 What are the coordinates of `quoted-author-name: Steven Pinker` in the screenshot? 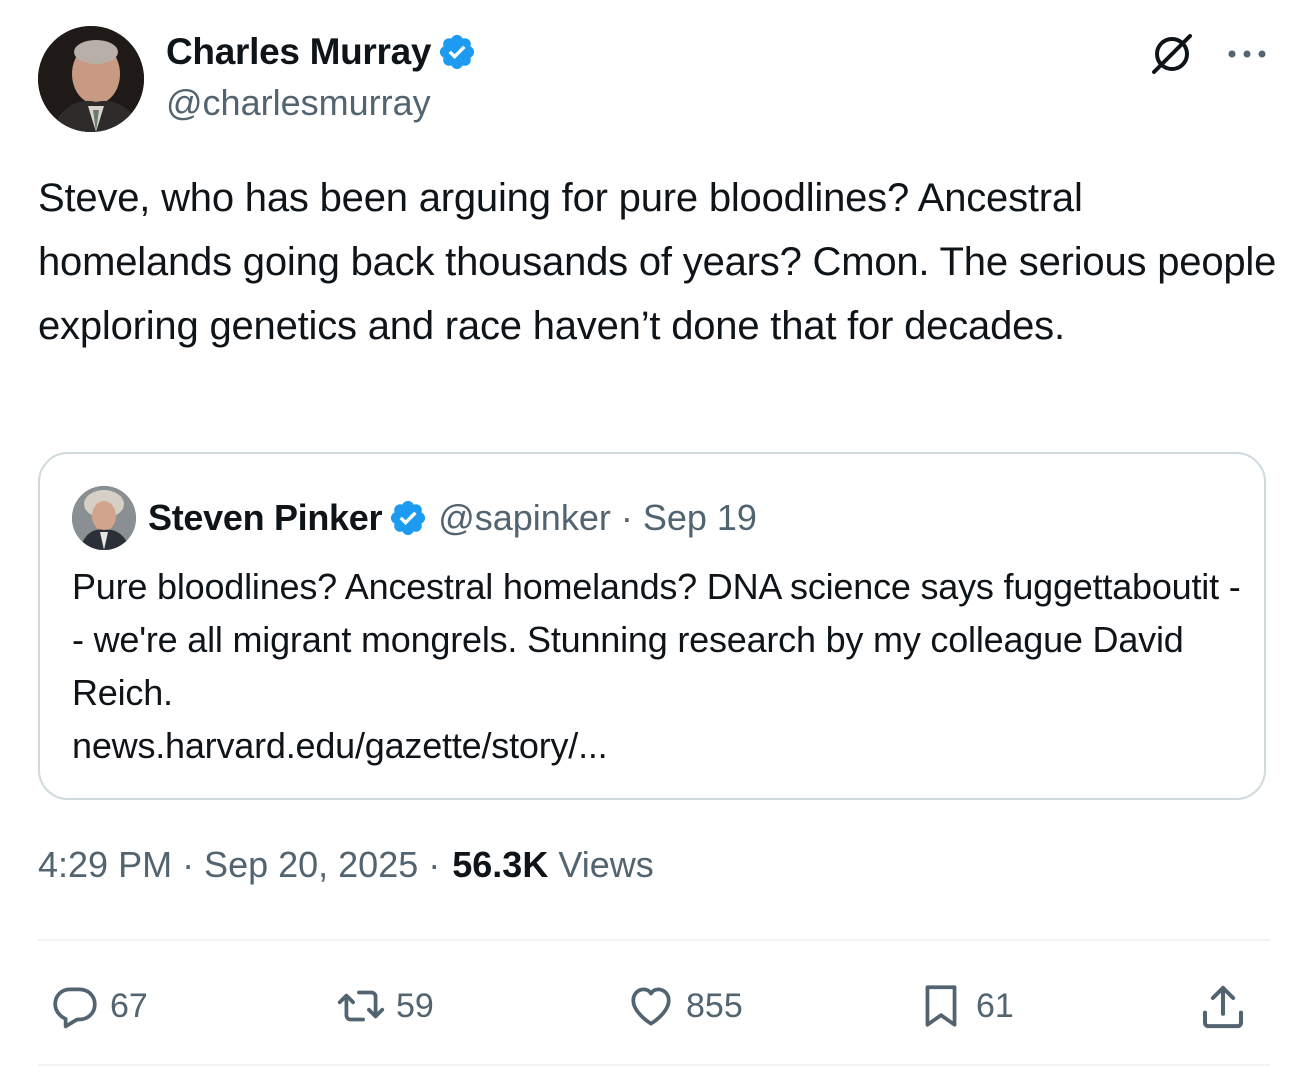 It's located at (265, 517).